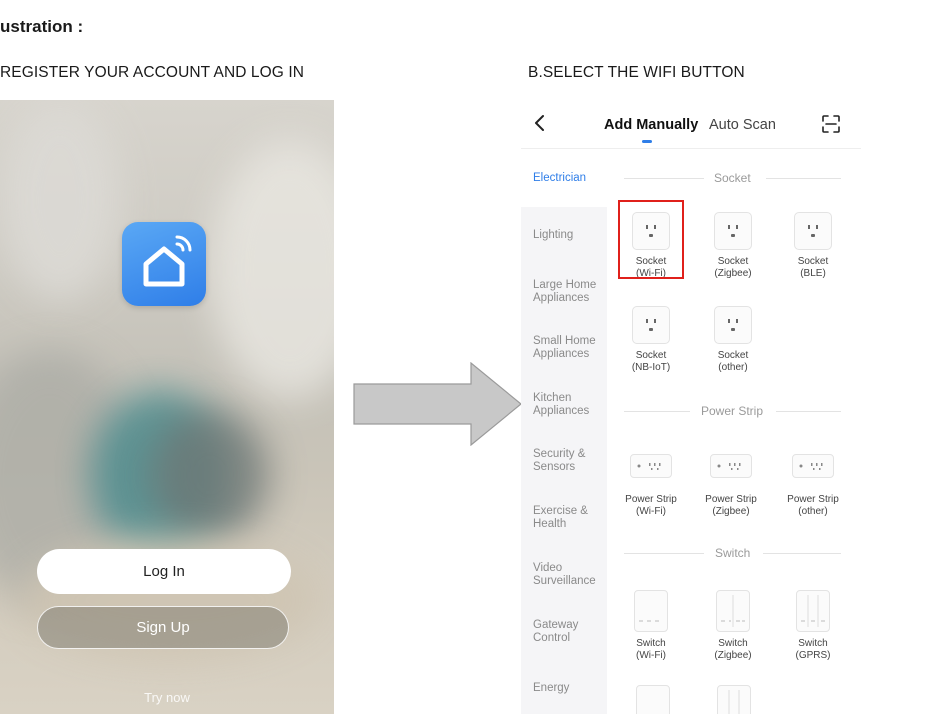 The height and width of the screenshot is (714, 952). Describe the element at coordinates (164, 571) in the screenshot. I see `login-button: Log In` at that location.